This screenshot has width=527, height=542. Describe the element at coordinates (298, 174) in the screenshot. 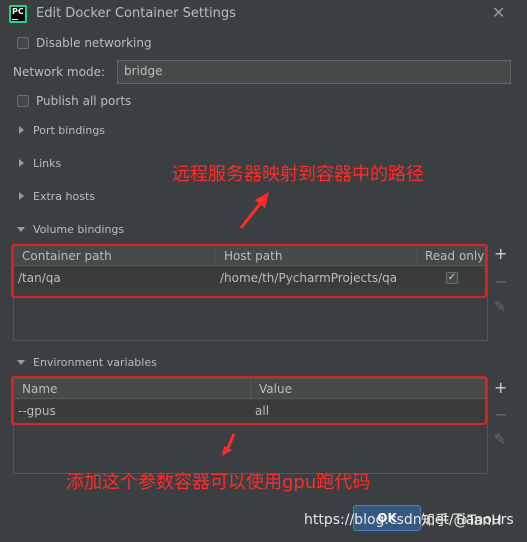

I see `volume-annotation: 远程服务器映射到容器中的路径` at that location.